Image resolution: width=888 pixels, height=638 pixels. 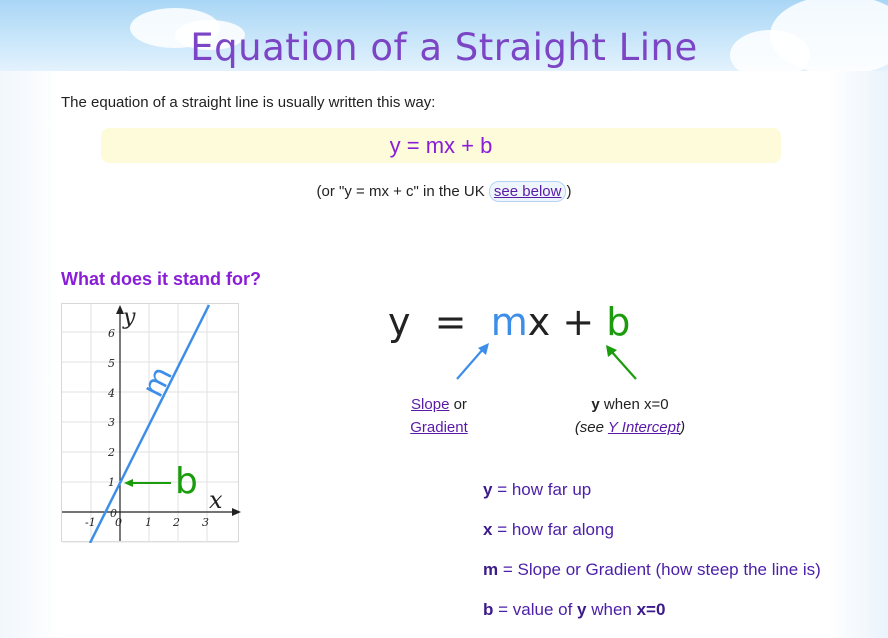 I want to click on line-graph: 1 2 3 4 5 6 -1 0 1 2 3 0 y x m b, so click(x=151, y=423).